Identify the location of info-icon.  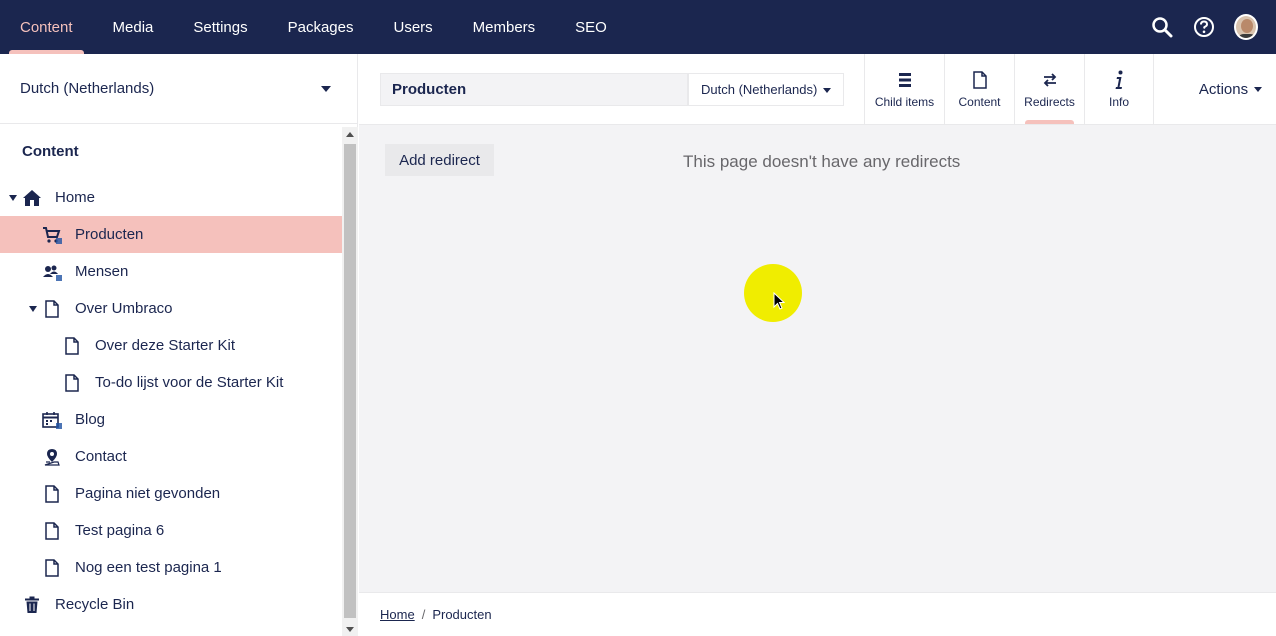
(1119, 80).